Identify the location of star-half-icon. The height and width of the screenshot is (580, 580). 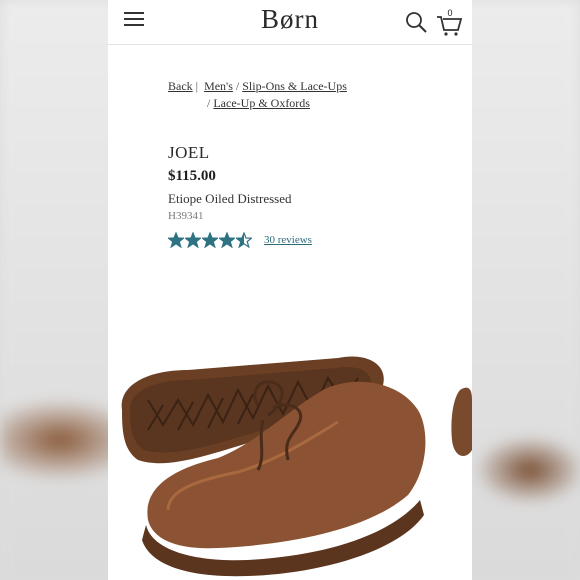
(244, 240).